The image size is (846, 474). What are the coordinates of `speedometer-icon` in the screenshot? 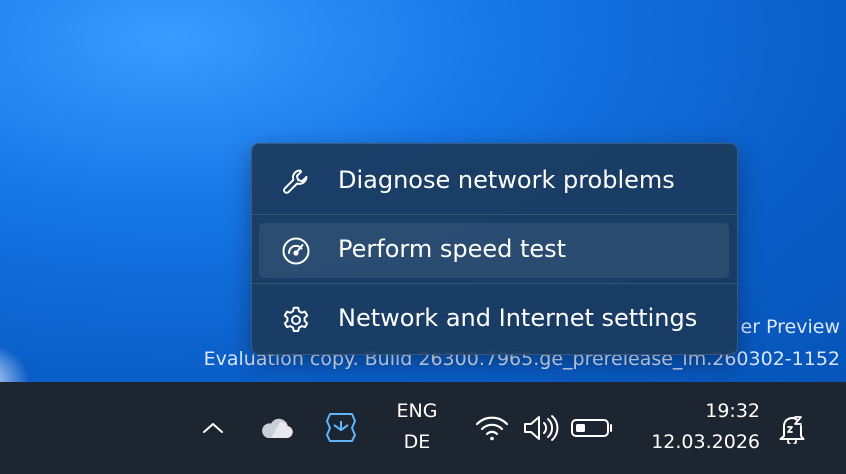 It's located at (296, 251).